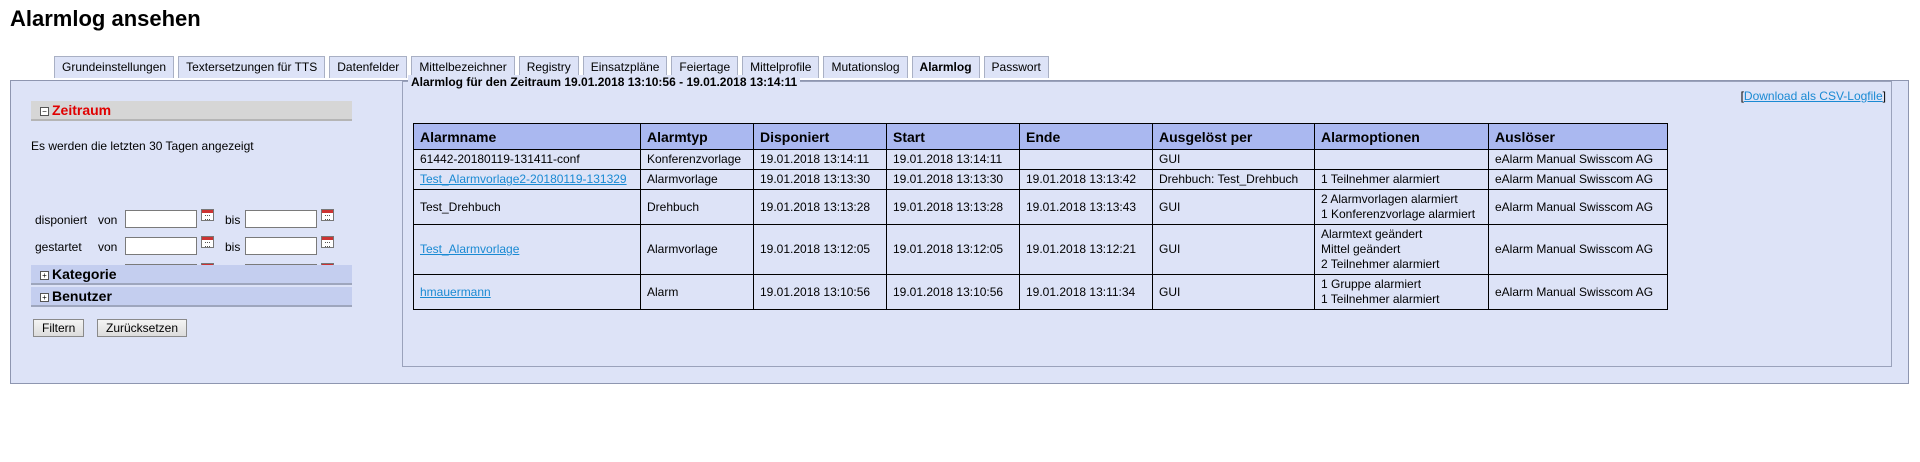 The image size is (1920, 462). What do you see at coordinates (820, 159) in the screenshot?
I see `cell-disponiert: 19.01.2018 13:14:11` at bounding box center [820, 159].